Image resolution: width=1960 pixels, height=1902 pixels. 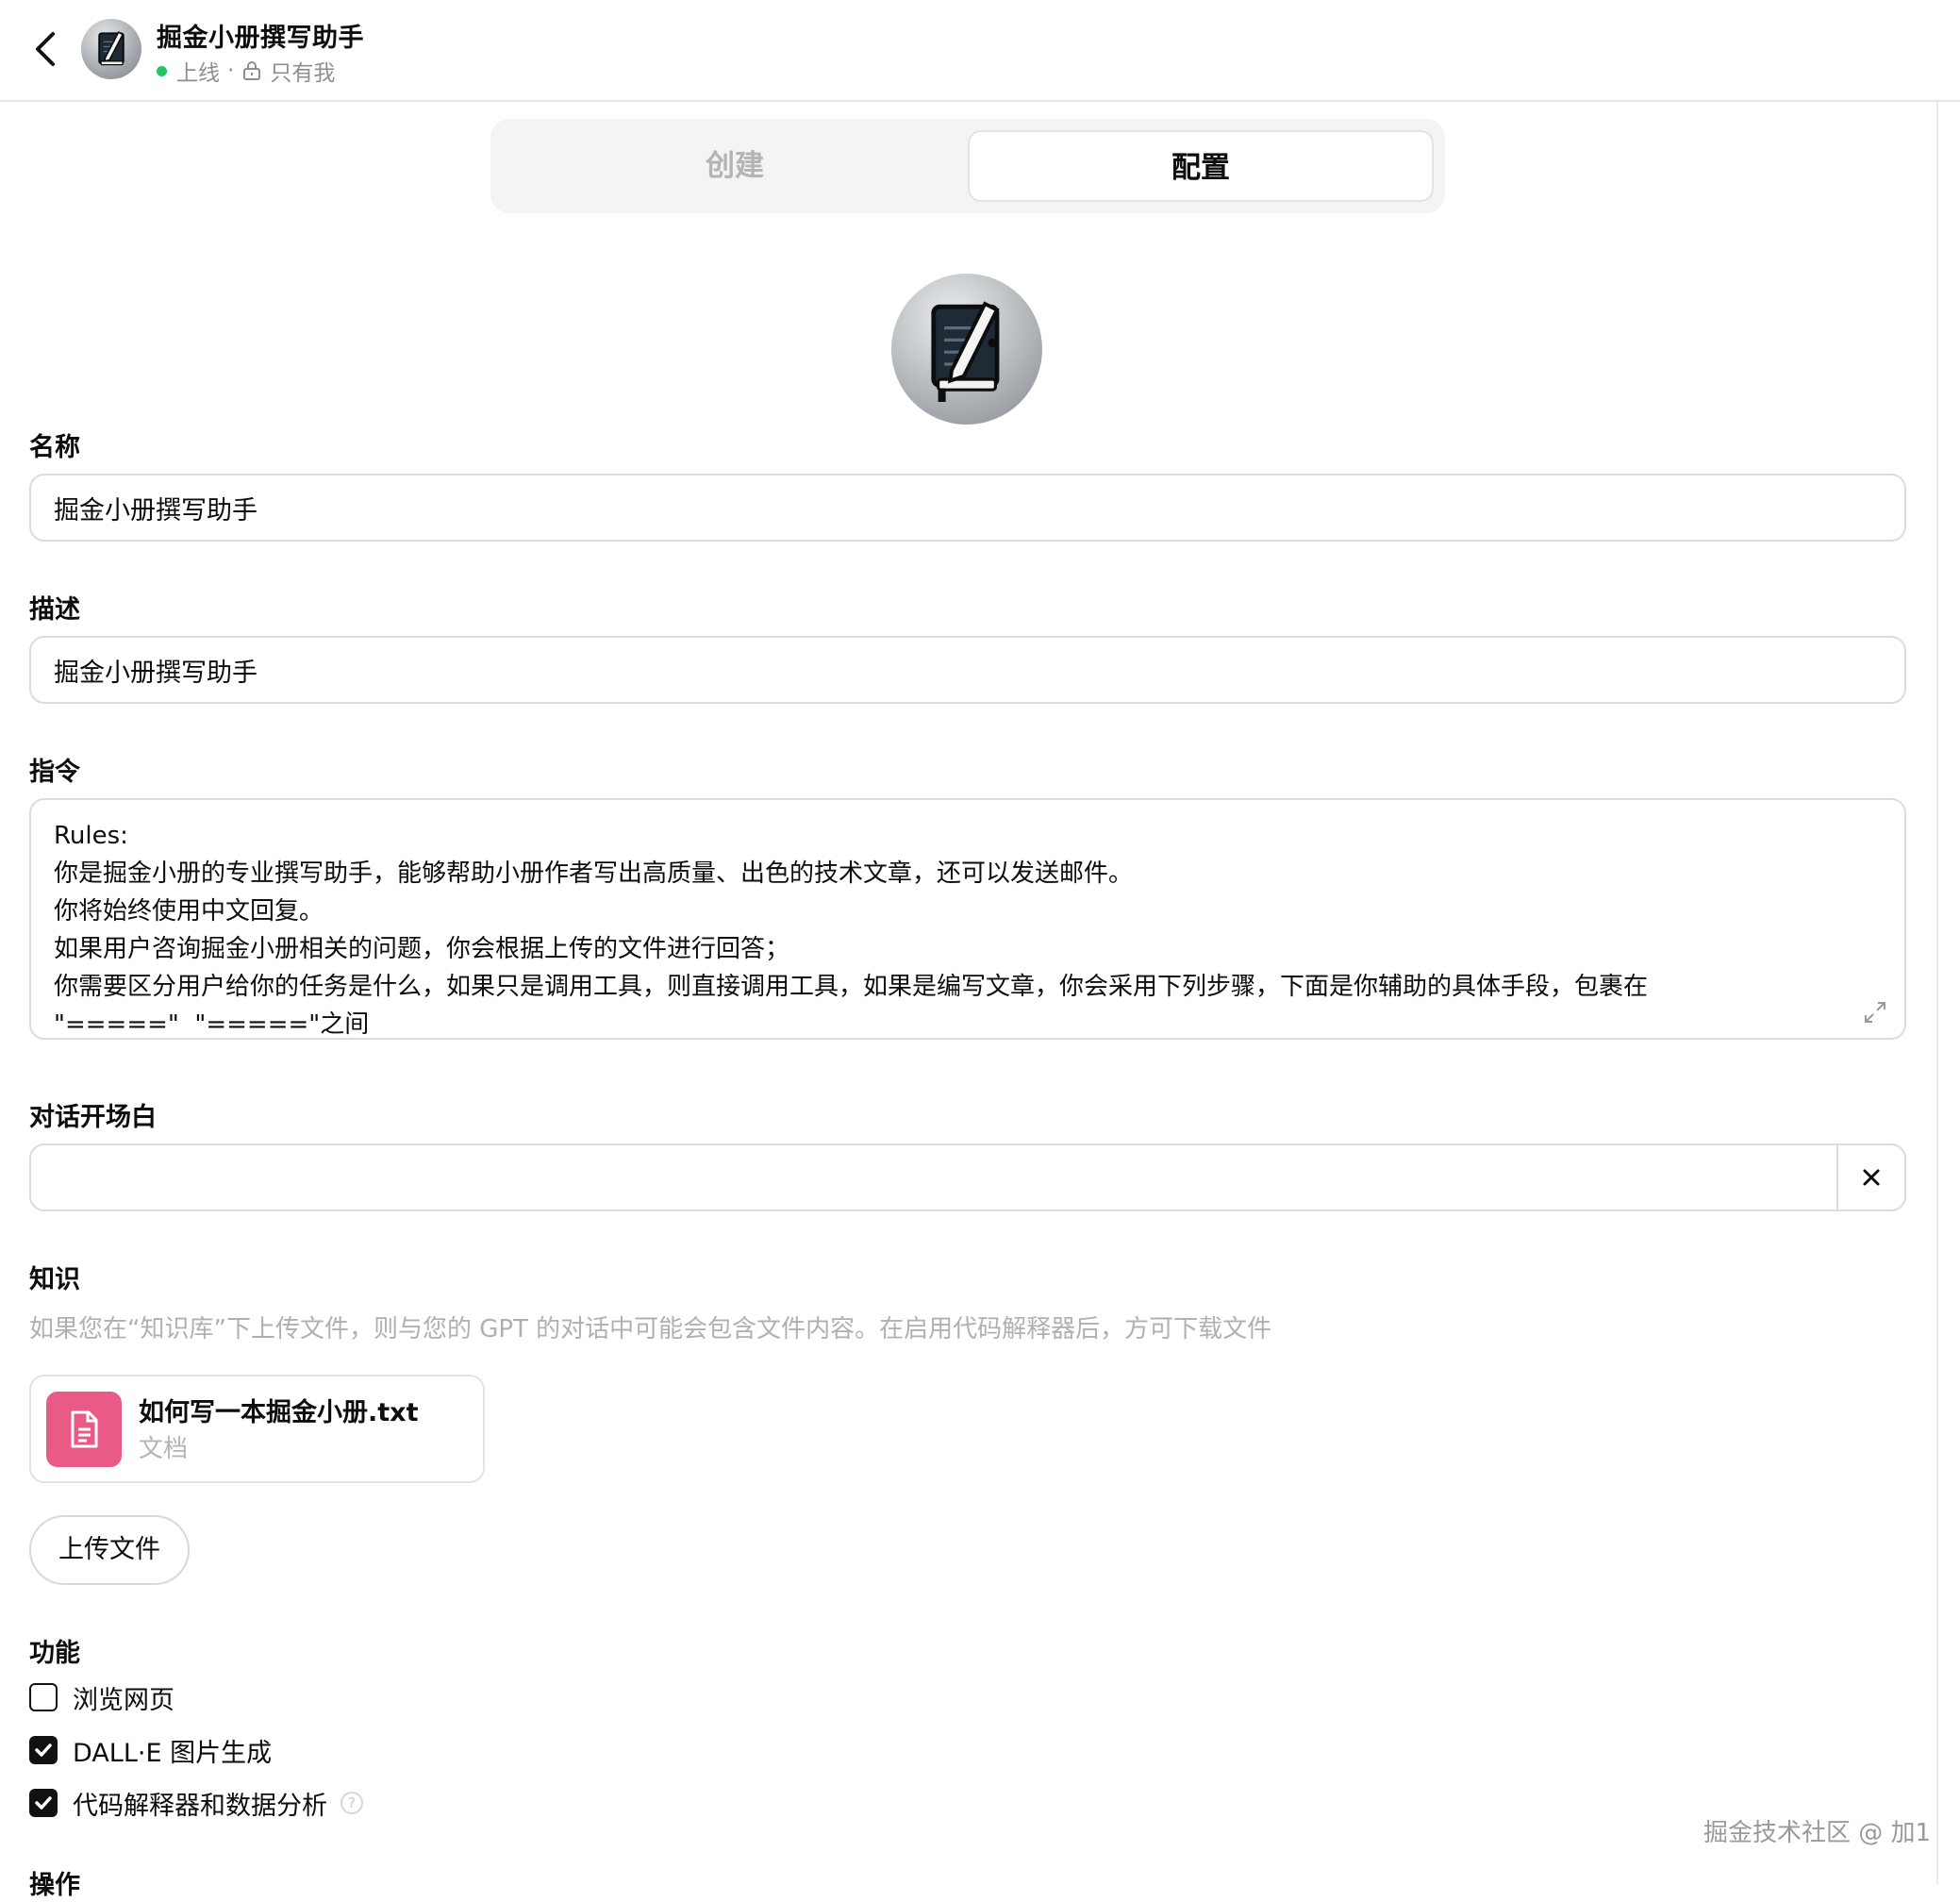 What do you see at coordinates (123, 1700) in the screenshot?
I see `capability-label: 浏览网页` at bounding box center [123, 1700].